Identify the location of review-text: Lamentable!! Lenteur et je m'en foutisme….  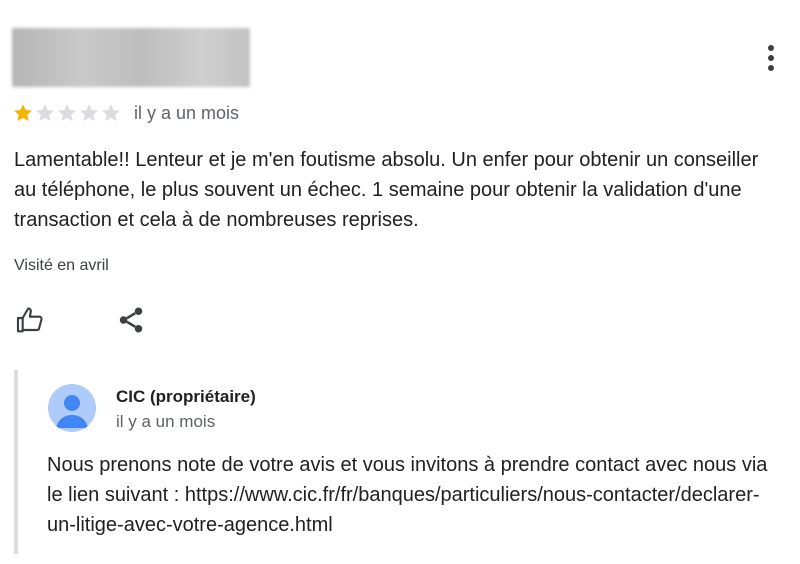
(386, 190).